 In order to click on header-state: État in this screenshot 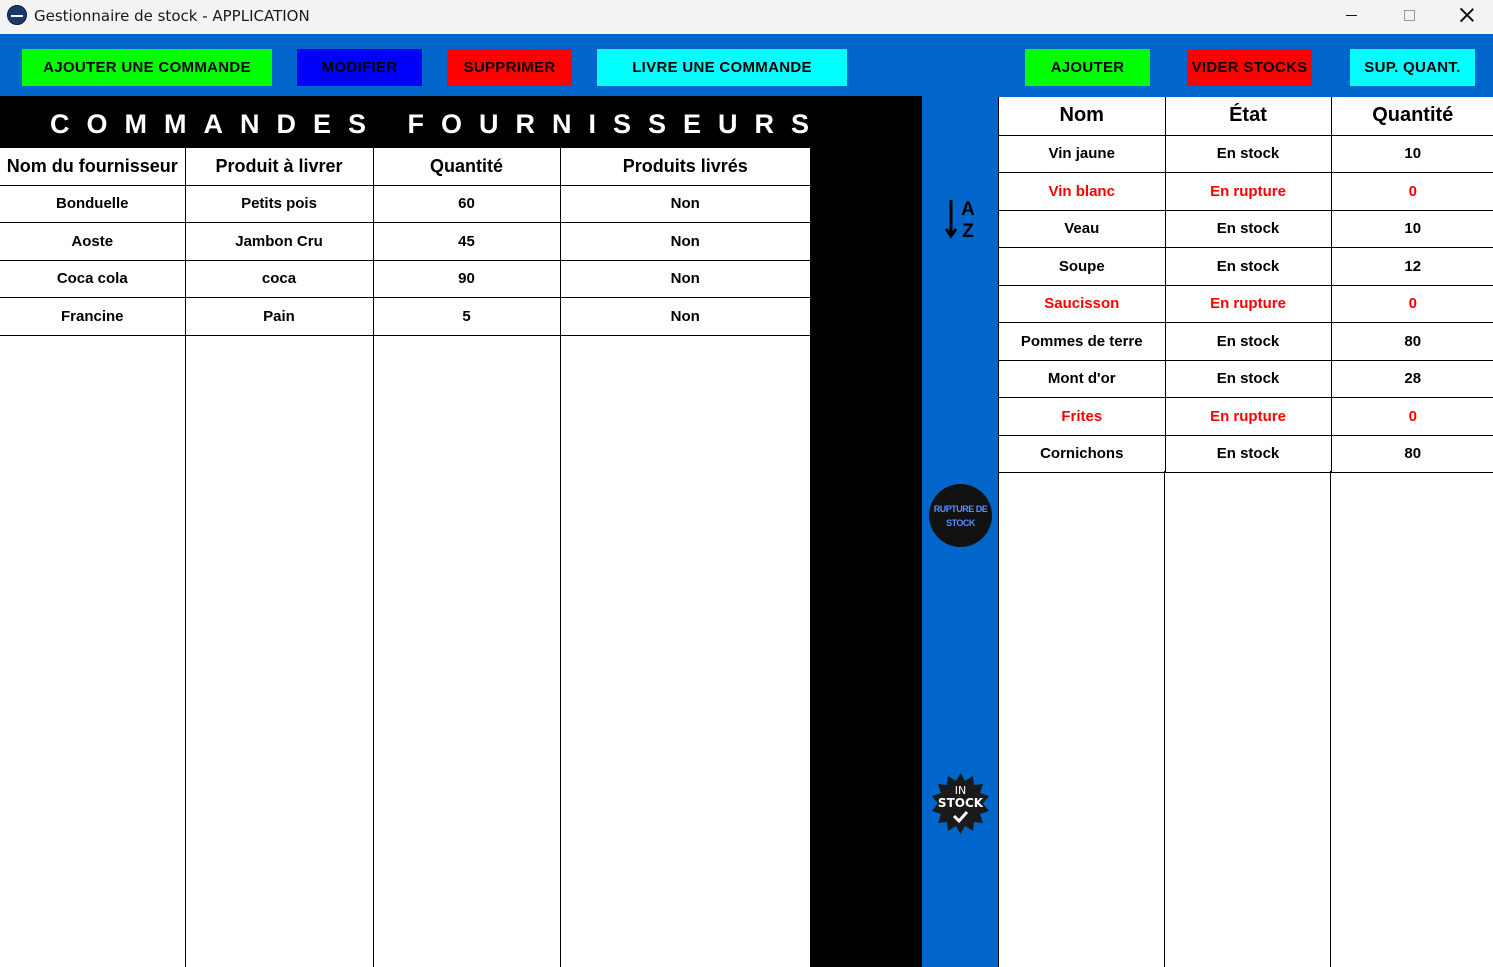, I will do `click(1248, 116)`.